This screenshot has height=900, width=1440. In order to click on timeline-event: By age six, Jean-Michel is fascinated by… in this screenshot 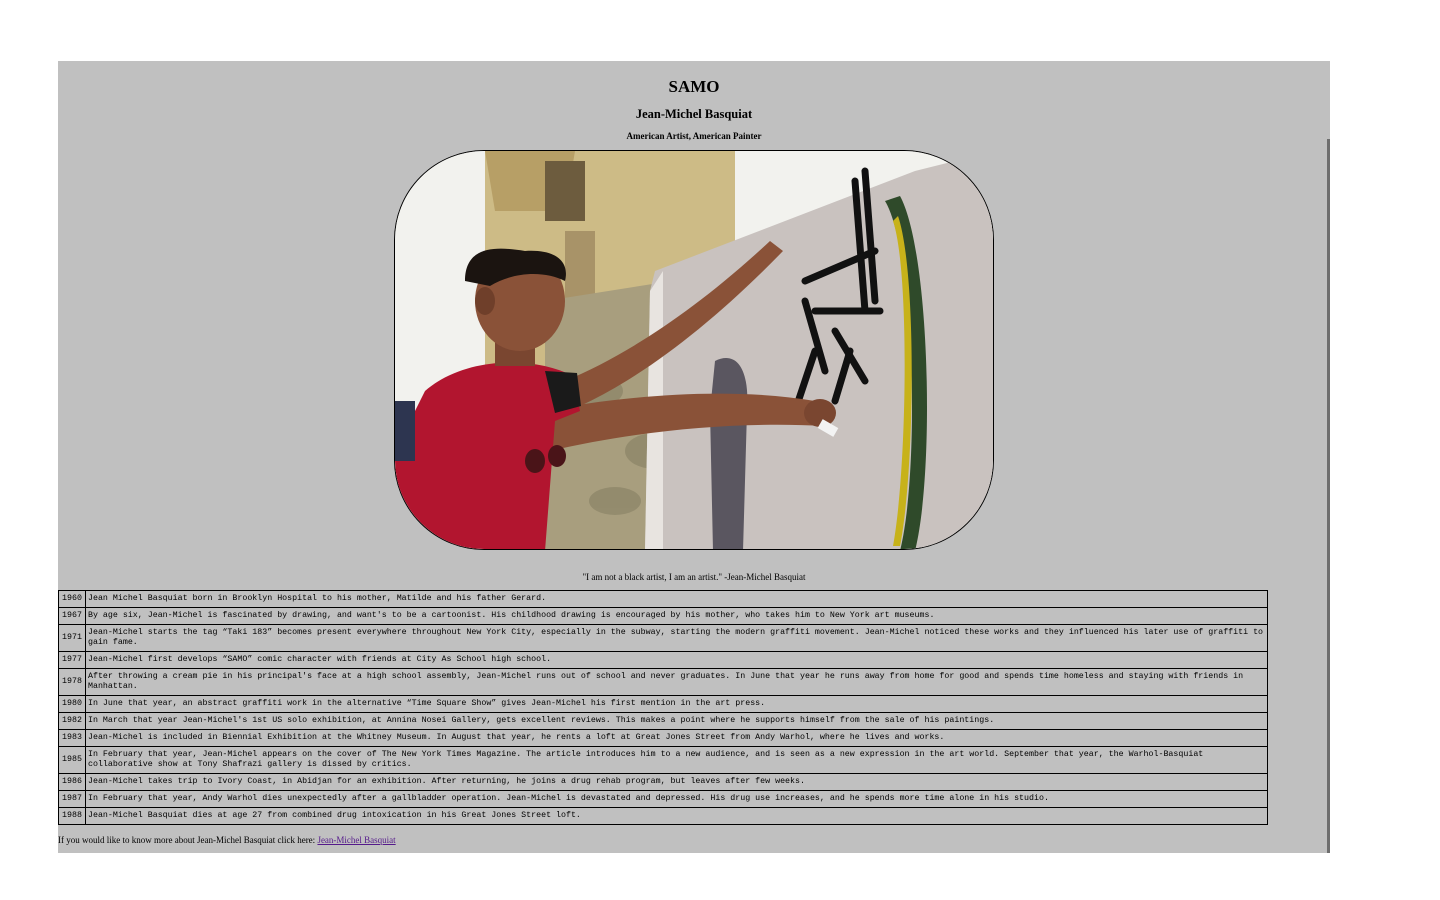, I will do `click(676, 616)`.